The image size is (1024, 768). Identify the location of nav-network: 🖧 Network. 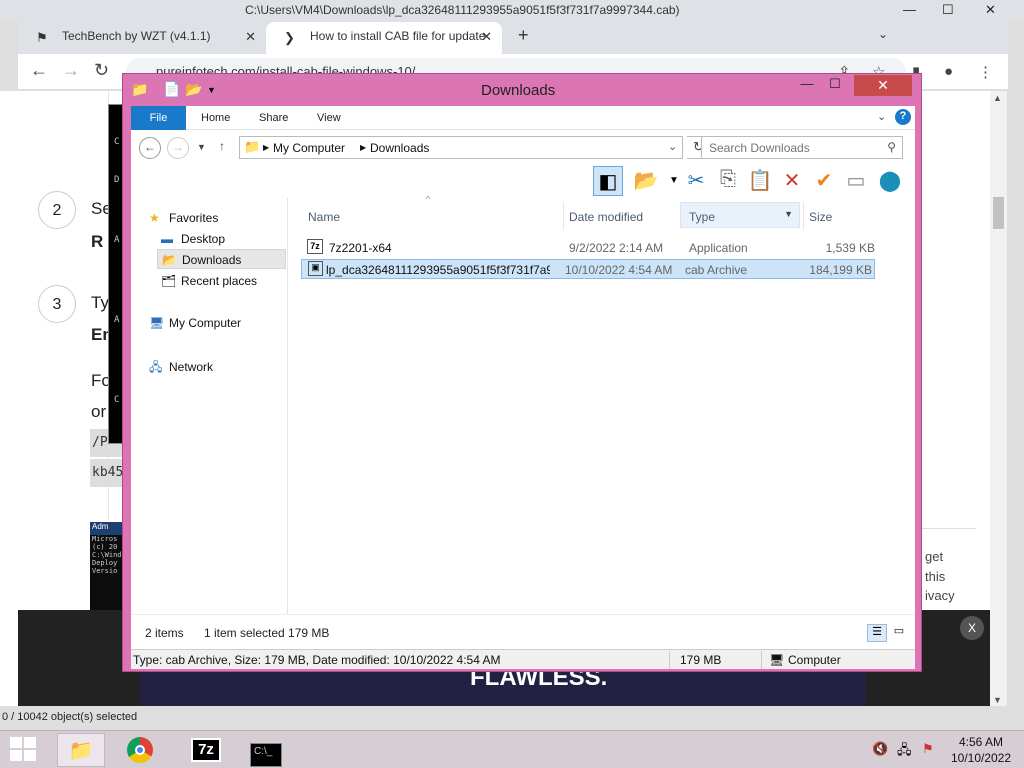
(181, 365).